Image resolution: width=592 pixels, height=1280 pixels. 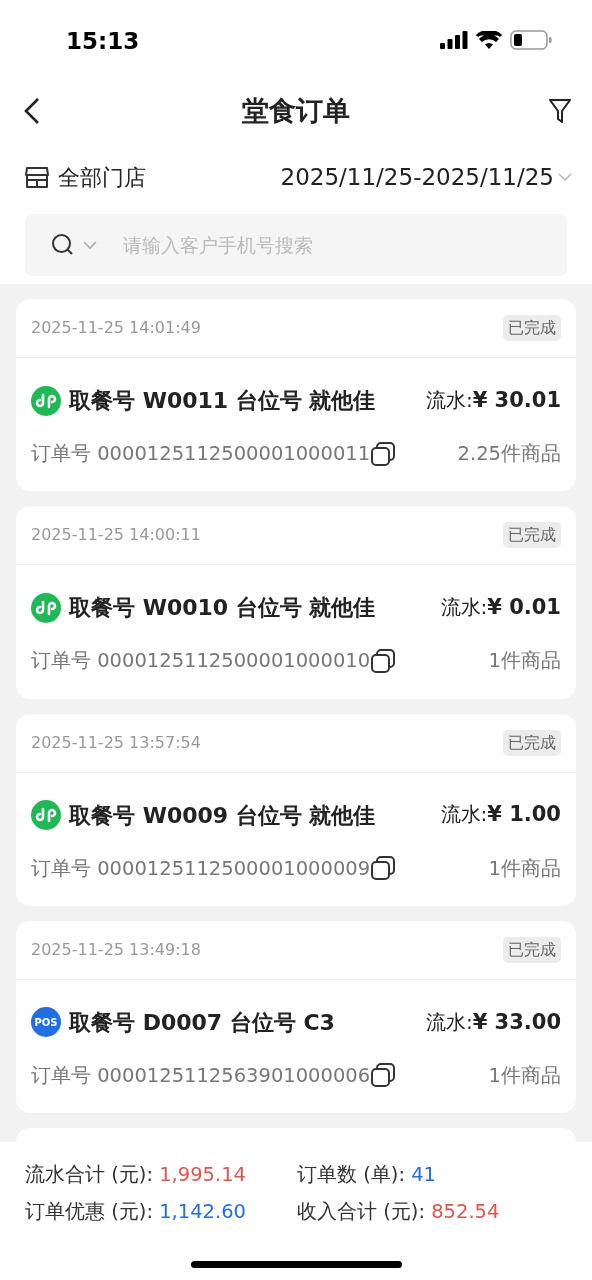 I want to click on clock: 15:13, so click(x=103, y=41).